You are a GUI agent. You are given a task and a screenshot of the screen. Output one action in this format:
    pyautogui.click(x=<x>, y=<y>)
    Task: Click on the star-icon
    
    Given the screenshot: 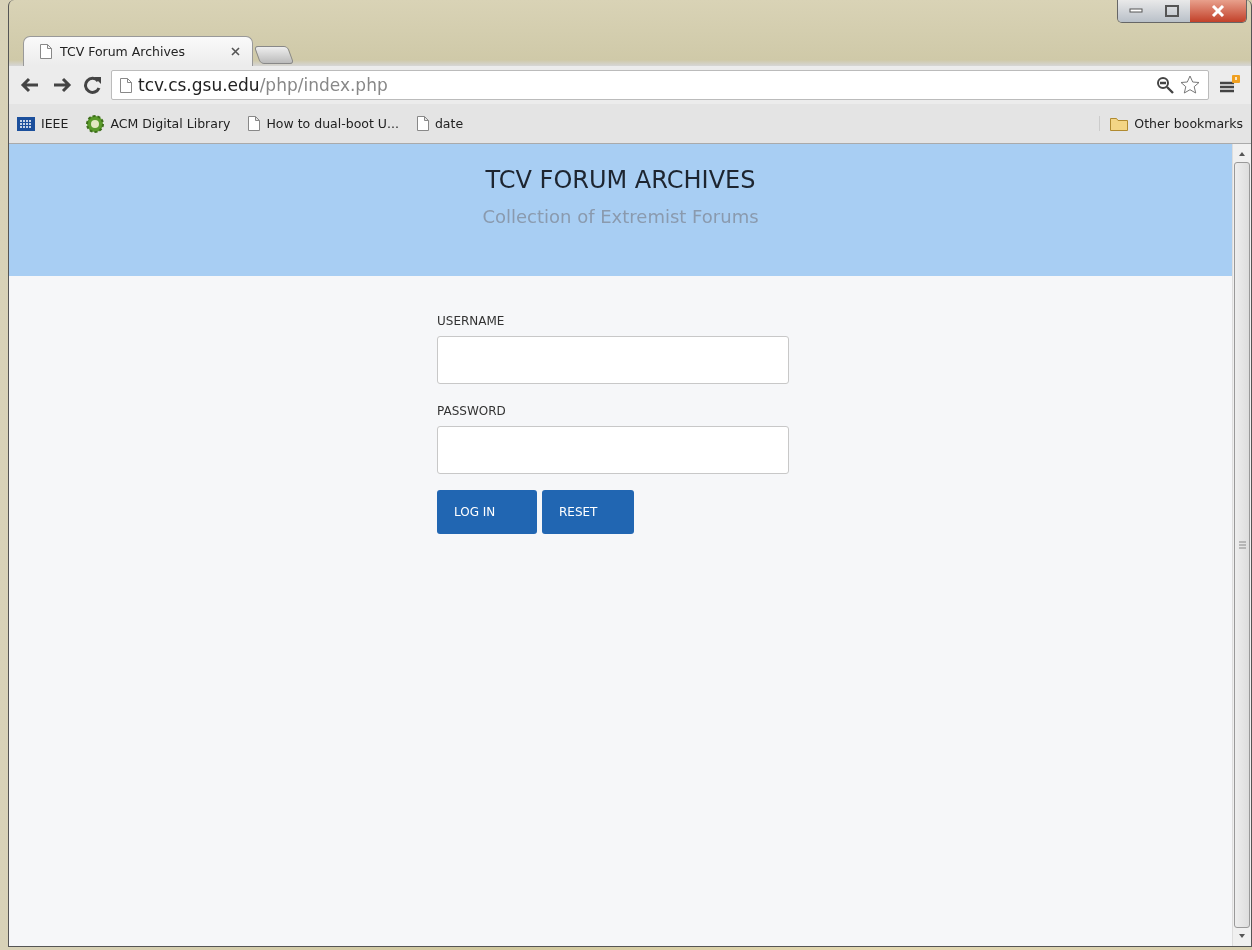 What is the action you would take?
    pyautogui.click(x=1190, y=85)
    